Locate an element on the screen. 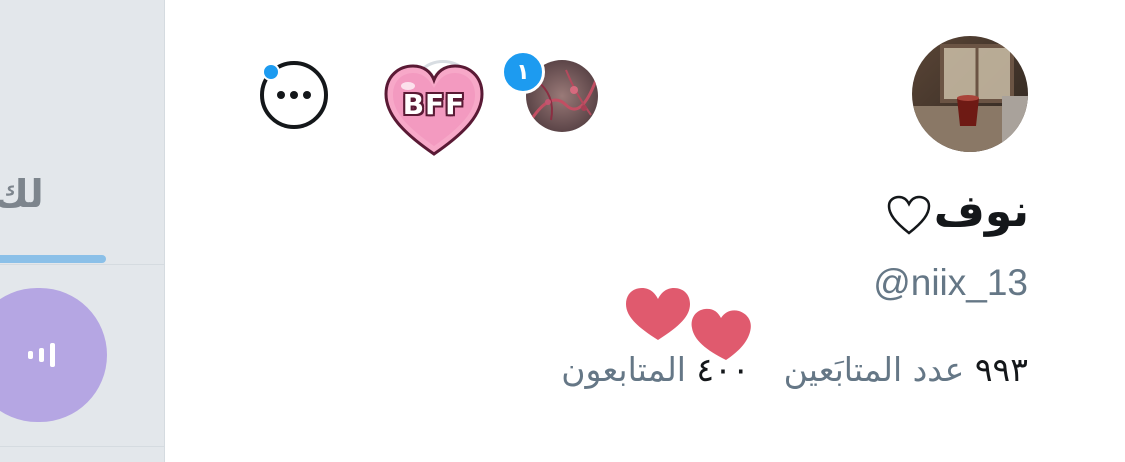 The image size is (1125, 462). profile-photo is located at coordinates (970, 94).